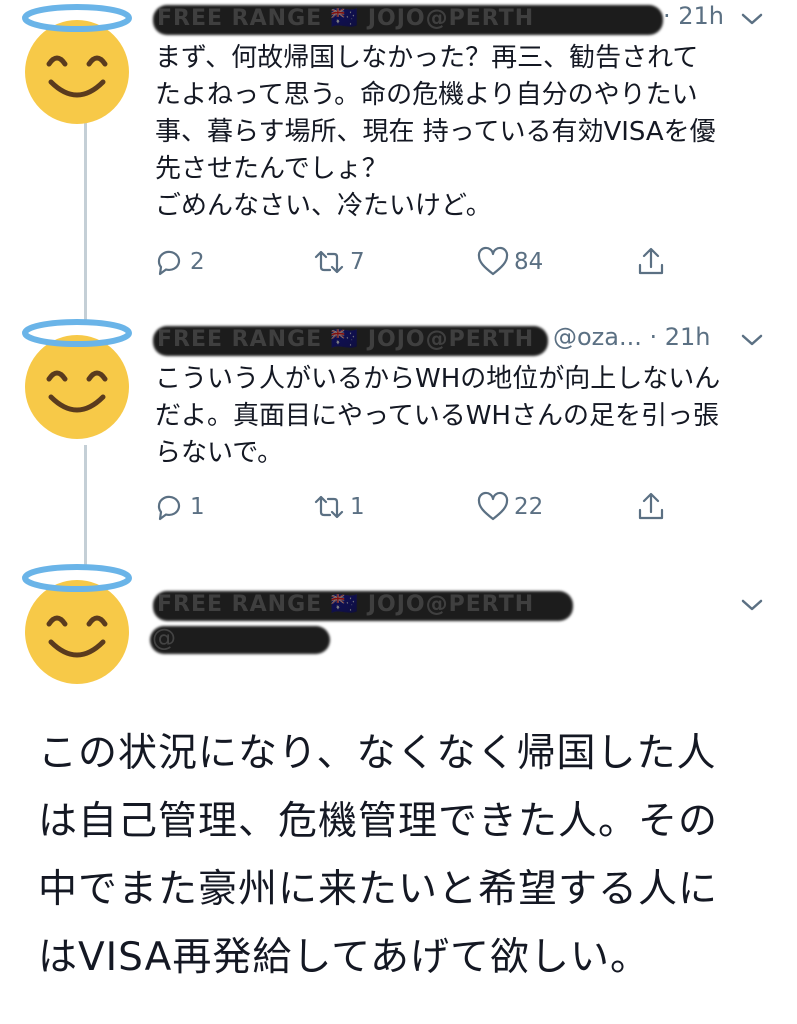  What do you see at coordinates (693, 16) in the screenshot?
I see `tweet-time: · 21h` at bounding box center [693, 16].